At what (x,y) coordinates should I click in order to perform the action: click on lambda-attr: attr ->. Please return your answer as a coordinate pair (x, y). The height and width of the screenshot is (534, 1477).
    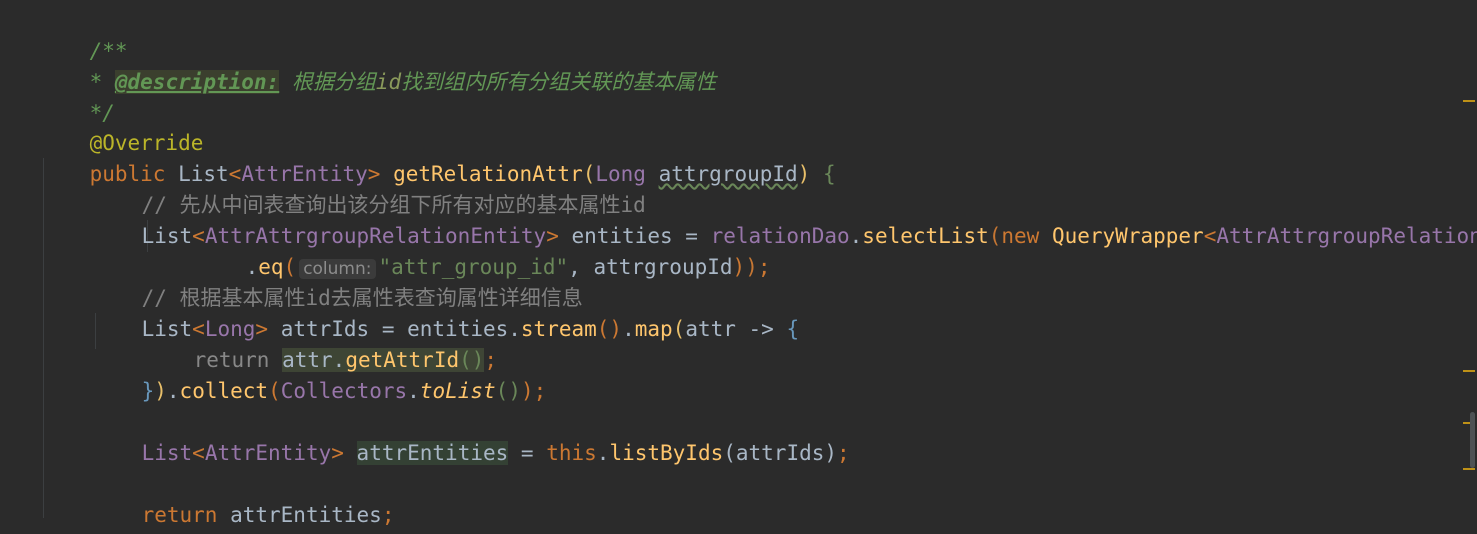
    Looking at the image, I should click on (736, 329).